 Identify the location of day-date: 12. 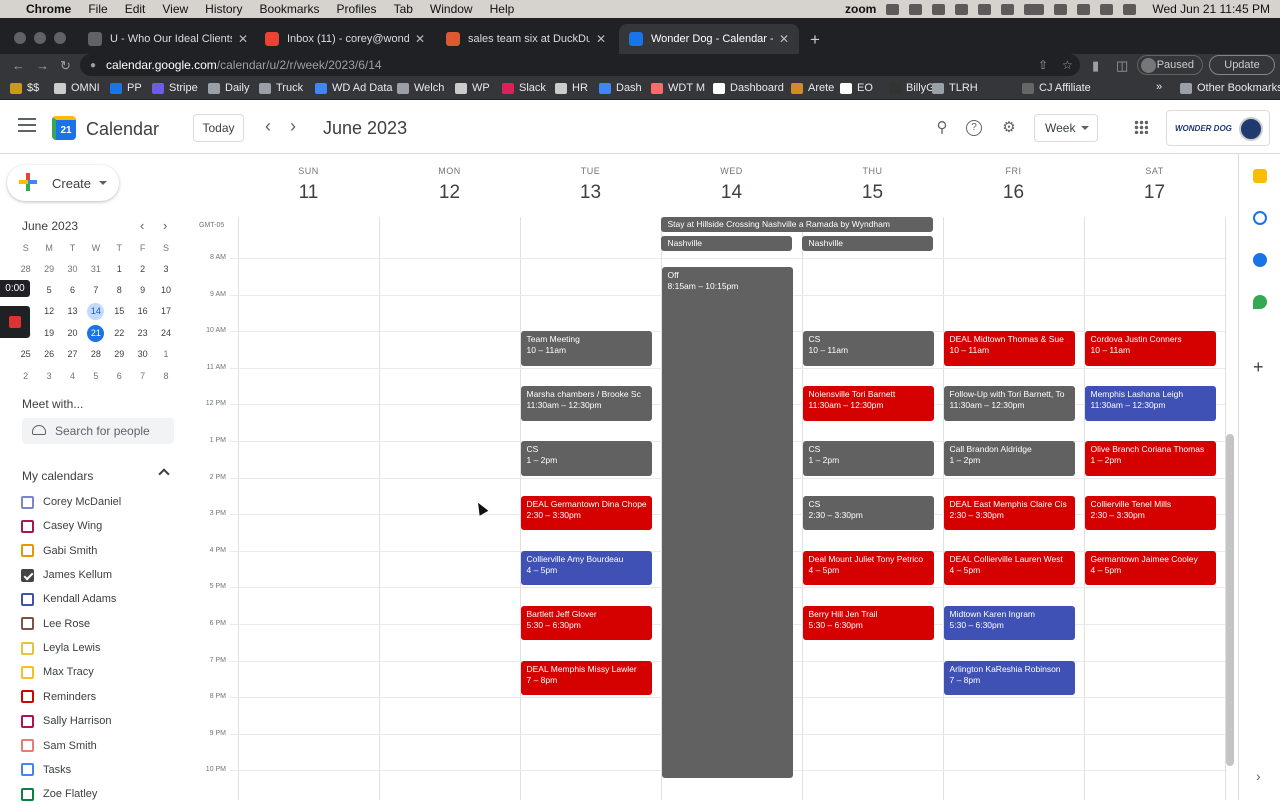
(449, 193).